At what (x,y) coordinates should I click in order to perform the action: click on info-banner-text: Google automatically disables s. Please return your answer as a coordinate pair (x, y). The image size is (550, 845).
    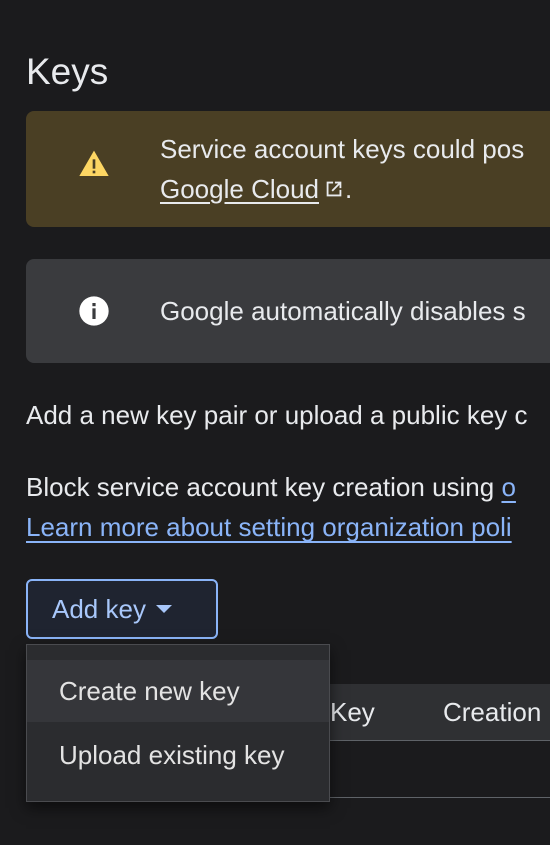
    Looking at the image, I should click on (343, 311).